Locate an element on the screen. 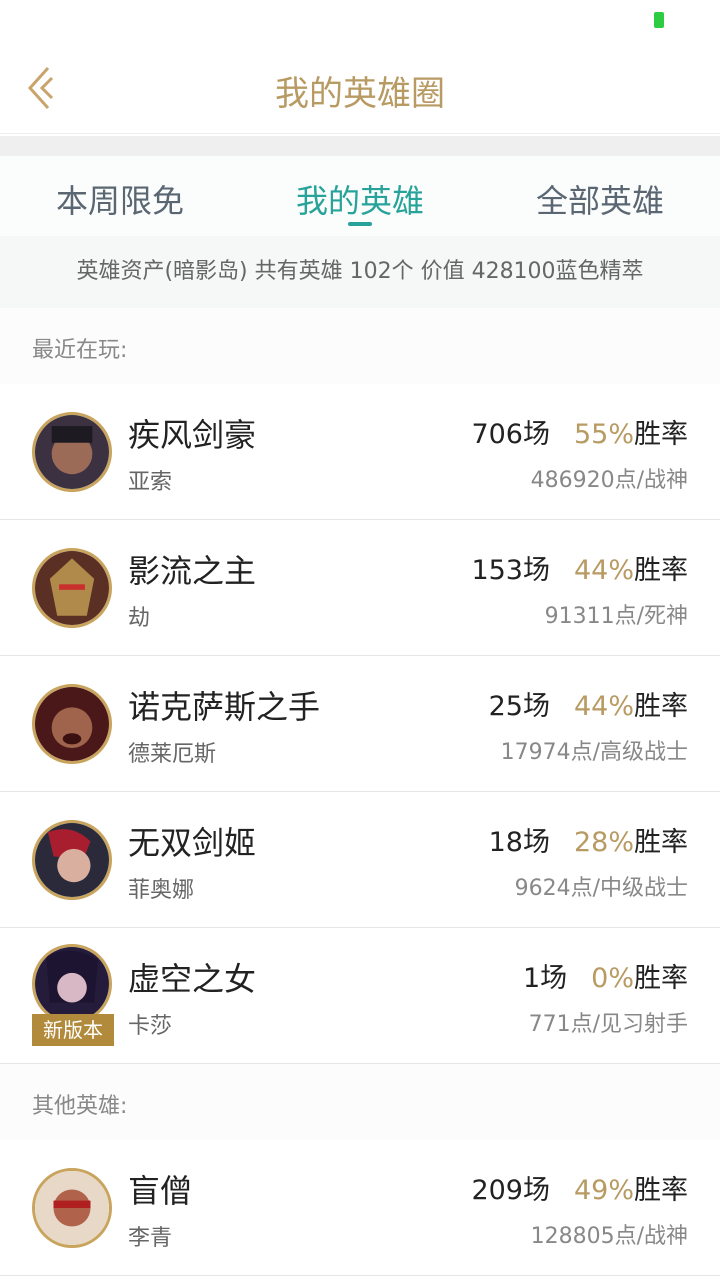 This screenshot has width=720, height=1280. tab-label: 本周限免 is located at coordinates (119, 201).